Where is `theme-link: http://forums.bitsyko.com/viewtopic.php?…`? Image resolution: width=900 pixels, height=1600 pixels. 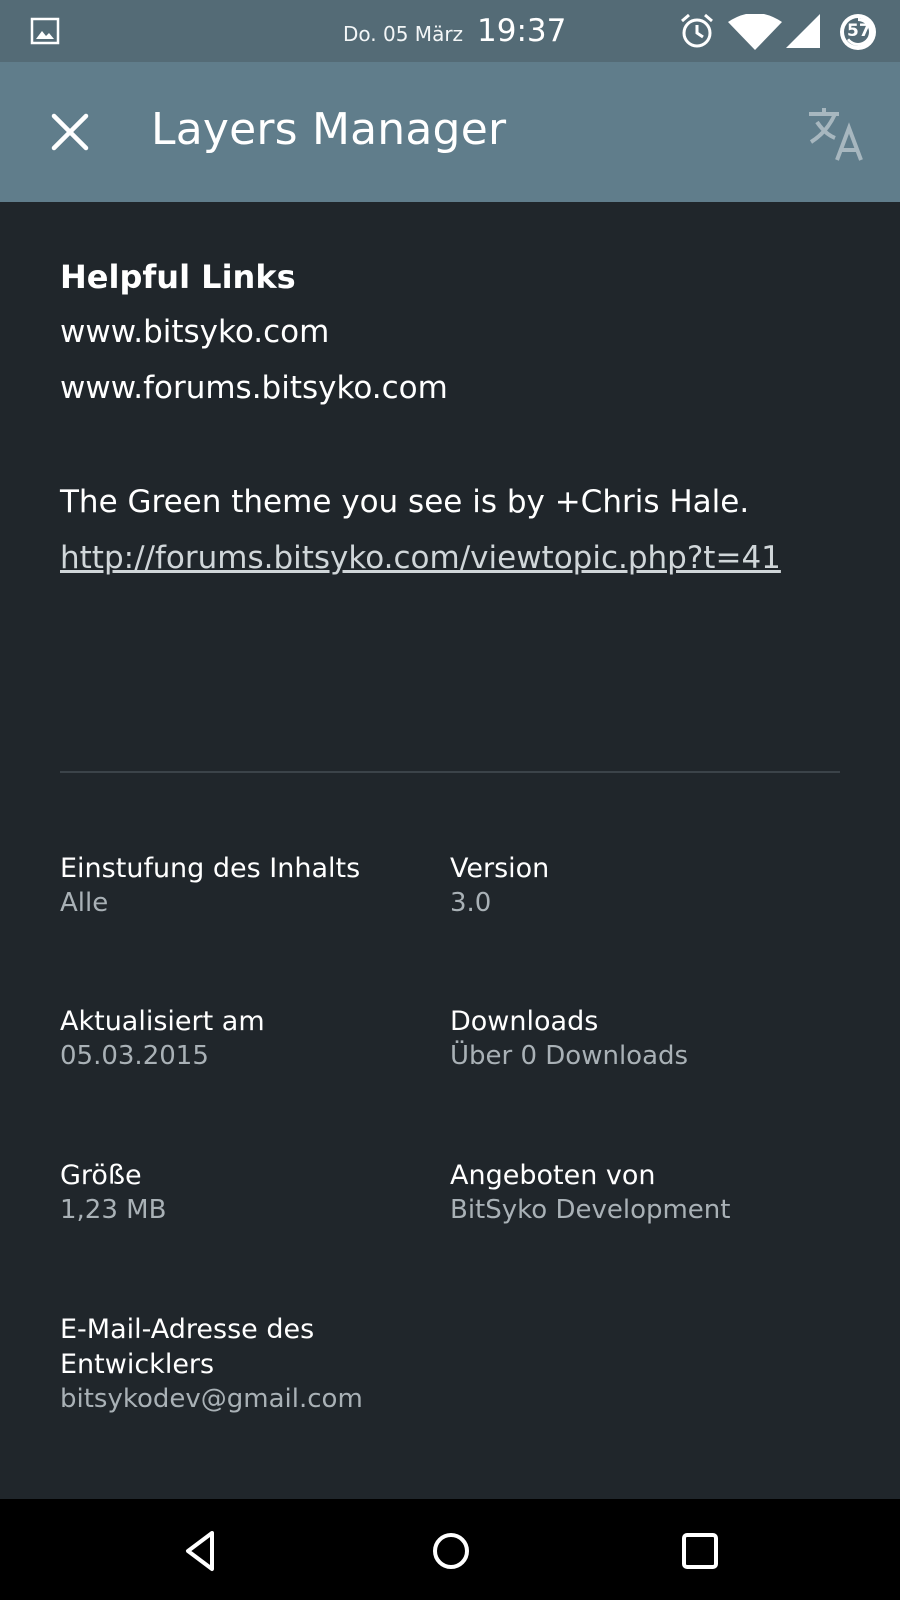
theme-link: http://forums.bitsyko.com/viewtopic.php?… is located at coordinates (420, 558).